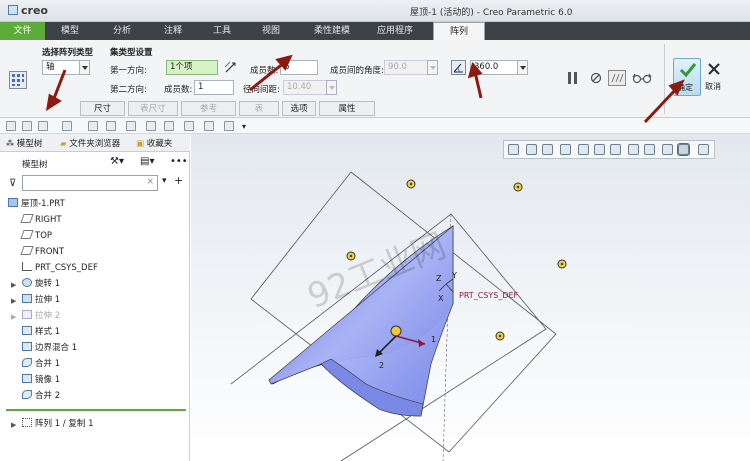  I want to click on subtab-dimensions: 尺寸, so click(102, 108).